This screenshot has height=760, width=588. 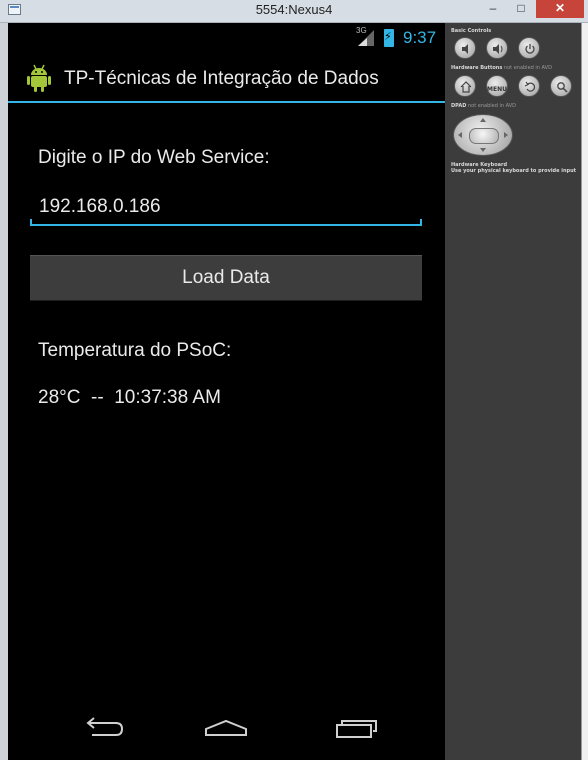 What do you see at coordinates (493, 9) in the screenshot?
I see `minimize-button: –` at bounding box center [493, 9].